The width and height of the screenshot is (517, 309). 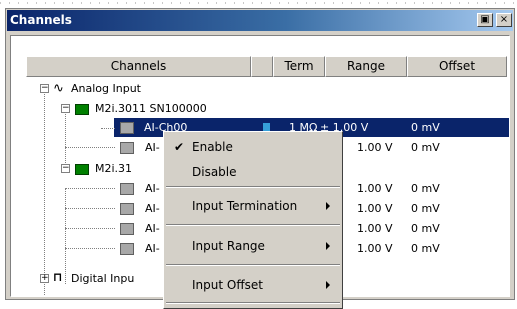 What do you see at coordinates (253, 172) in the screenshot?
I see `menu-item-disable: Disable` at bounding box center [253, 172].